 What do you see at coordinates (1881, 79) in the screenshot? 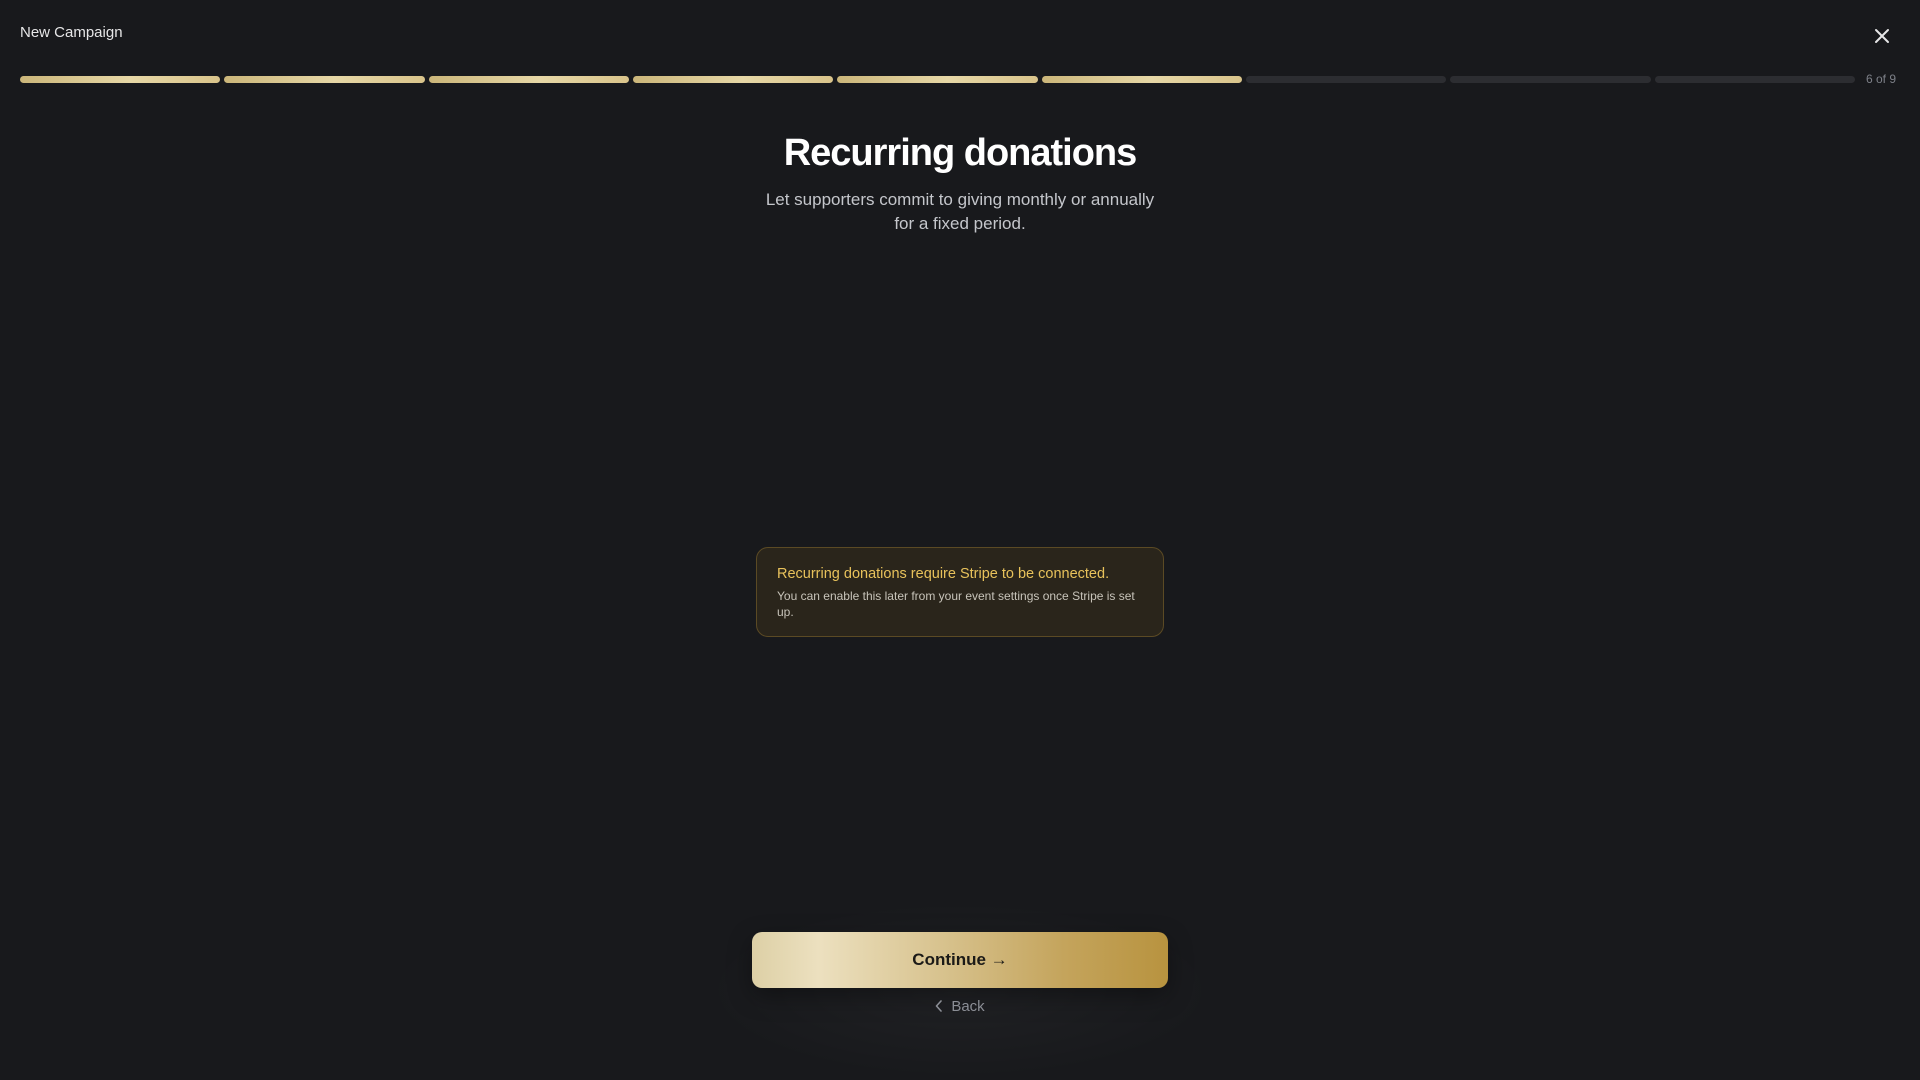
I see `step-counter: 6 of 9` at bounding box center [1881, 79].